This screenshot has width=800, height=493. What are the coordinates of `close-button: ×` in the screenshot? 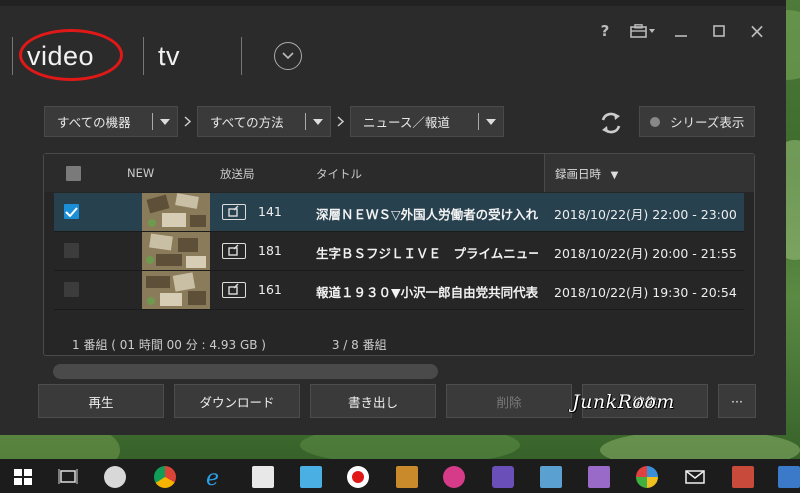 It's located at (757, 31).